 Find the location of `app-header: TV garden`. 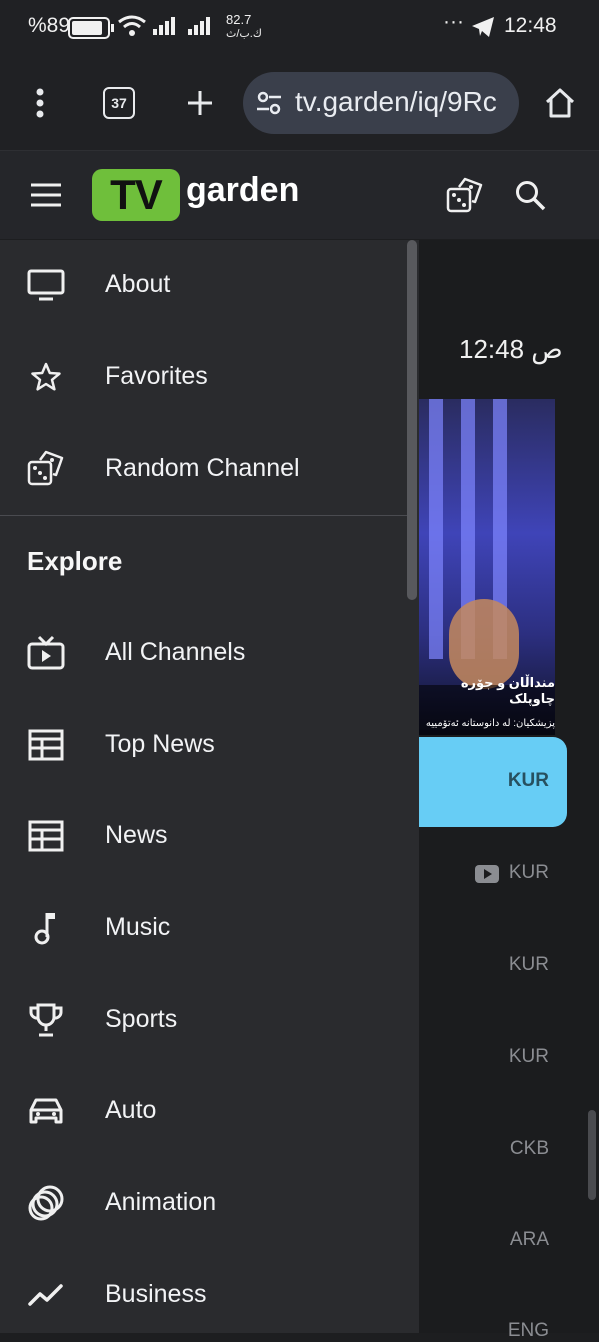

app-header: TV garden is located at coordinates (299, 195).